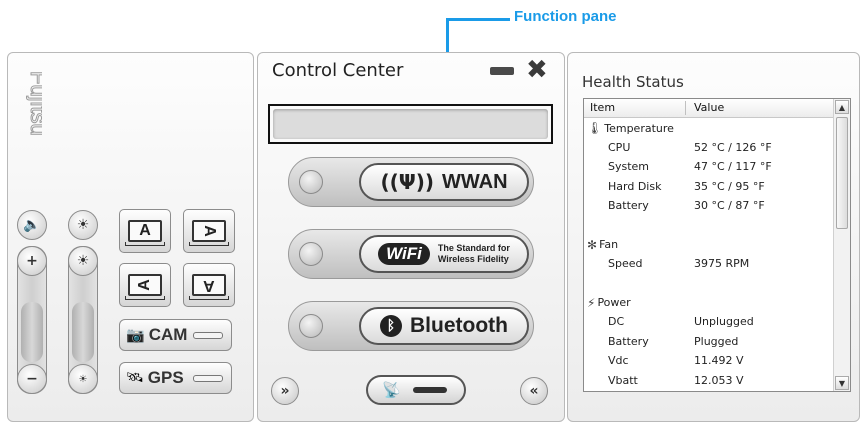 This screenshot has height=424, width=865. Describe the element at coordinates (591, 302) in the screenshot. I see `power-icon: ⚡` at that location.